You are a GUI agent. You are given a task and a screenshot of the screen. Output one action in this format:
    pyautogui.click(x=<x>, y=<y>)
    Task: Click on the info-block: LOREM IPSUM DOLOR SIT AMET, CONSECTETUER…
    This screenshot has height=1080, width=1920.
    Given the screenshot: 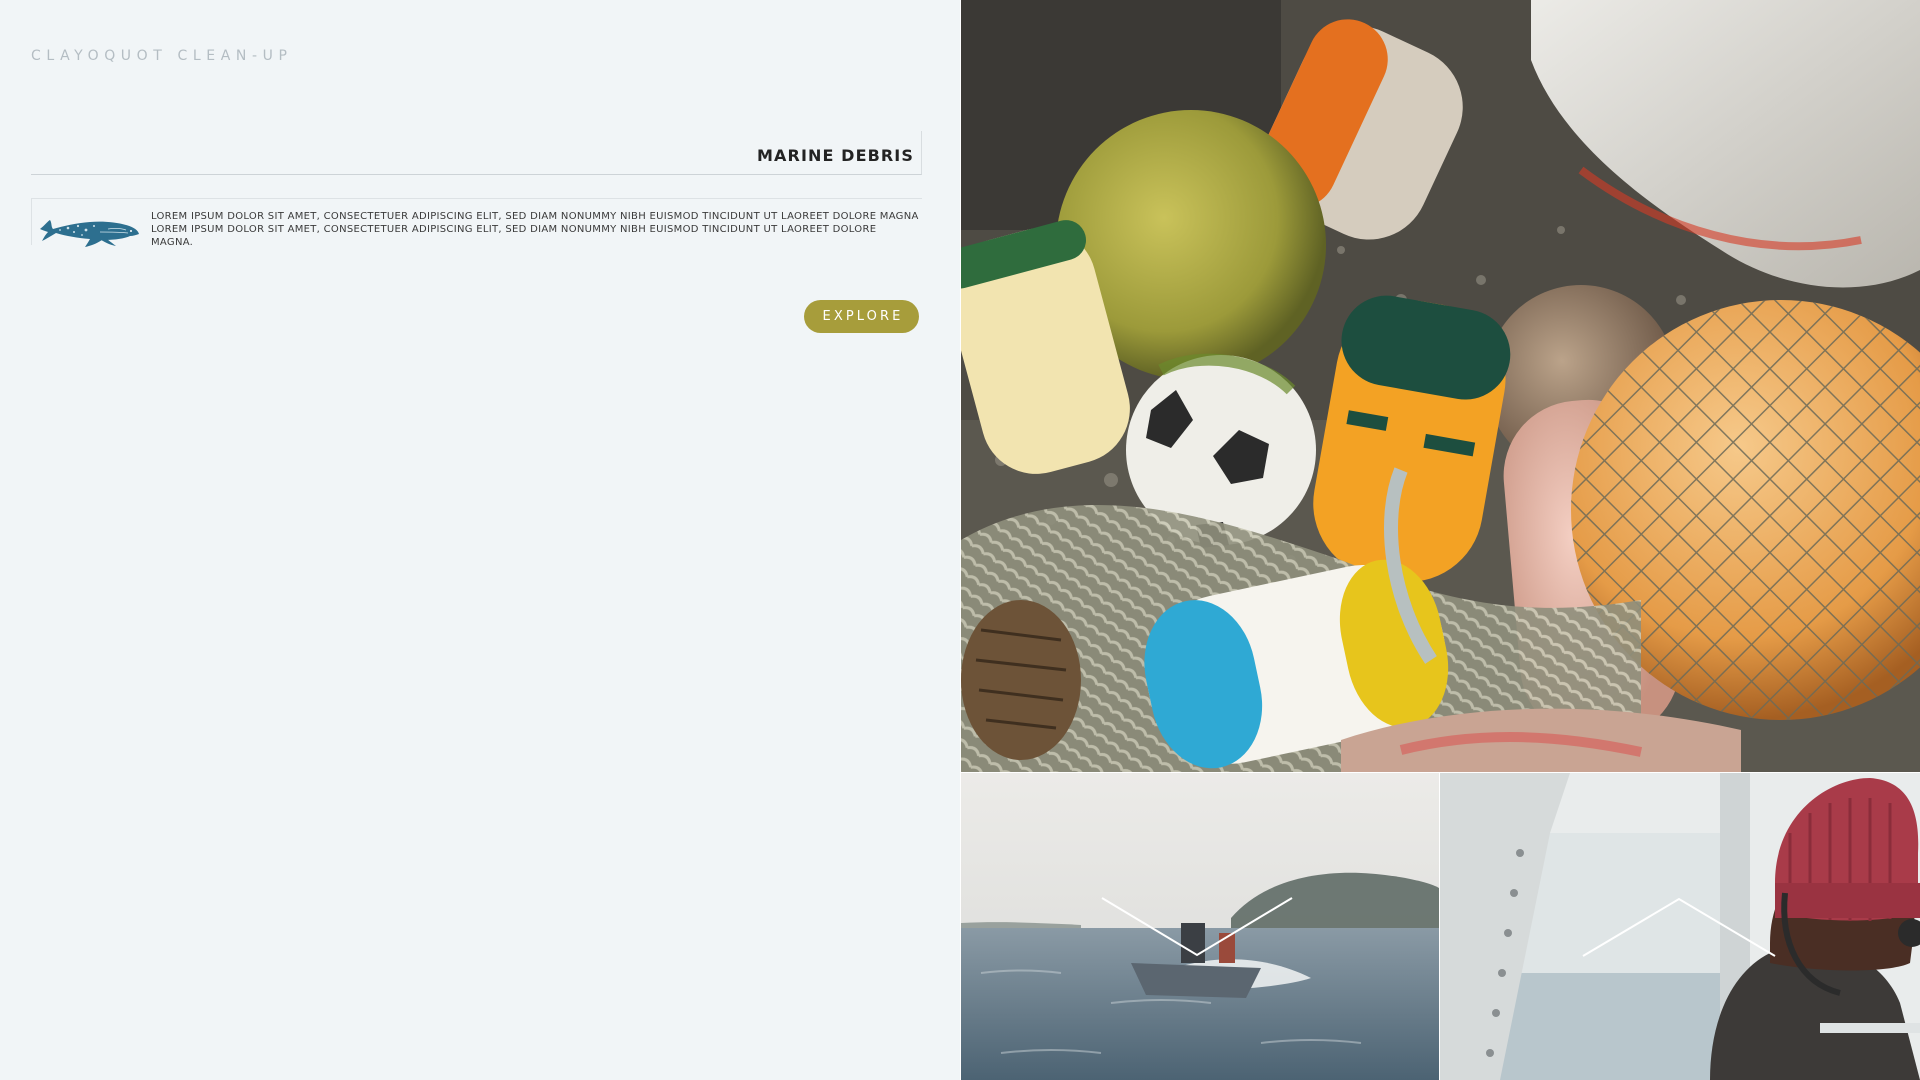 What is the action you would take?
    pyautogui.click(x=476, y=223)
    